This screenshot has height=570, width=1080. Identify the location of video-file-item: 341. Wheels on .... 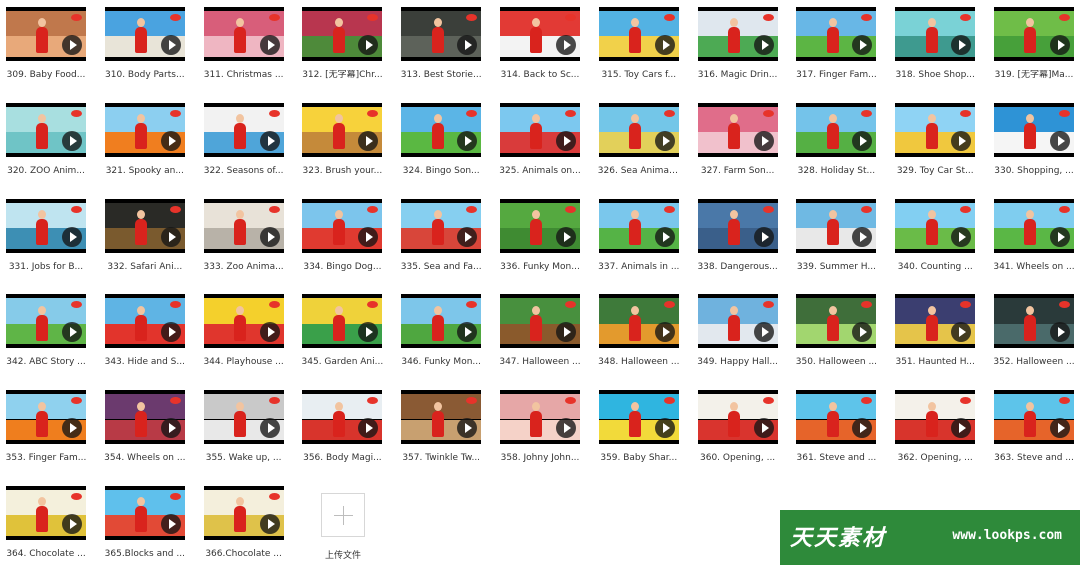
(1034, 240).